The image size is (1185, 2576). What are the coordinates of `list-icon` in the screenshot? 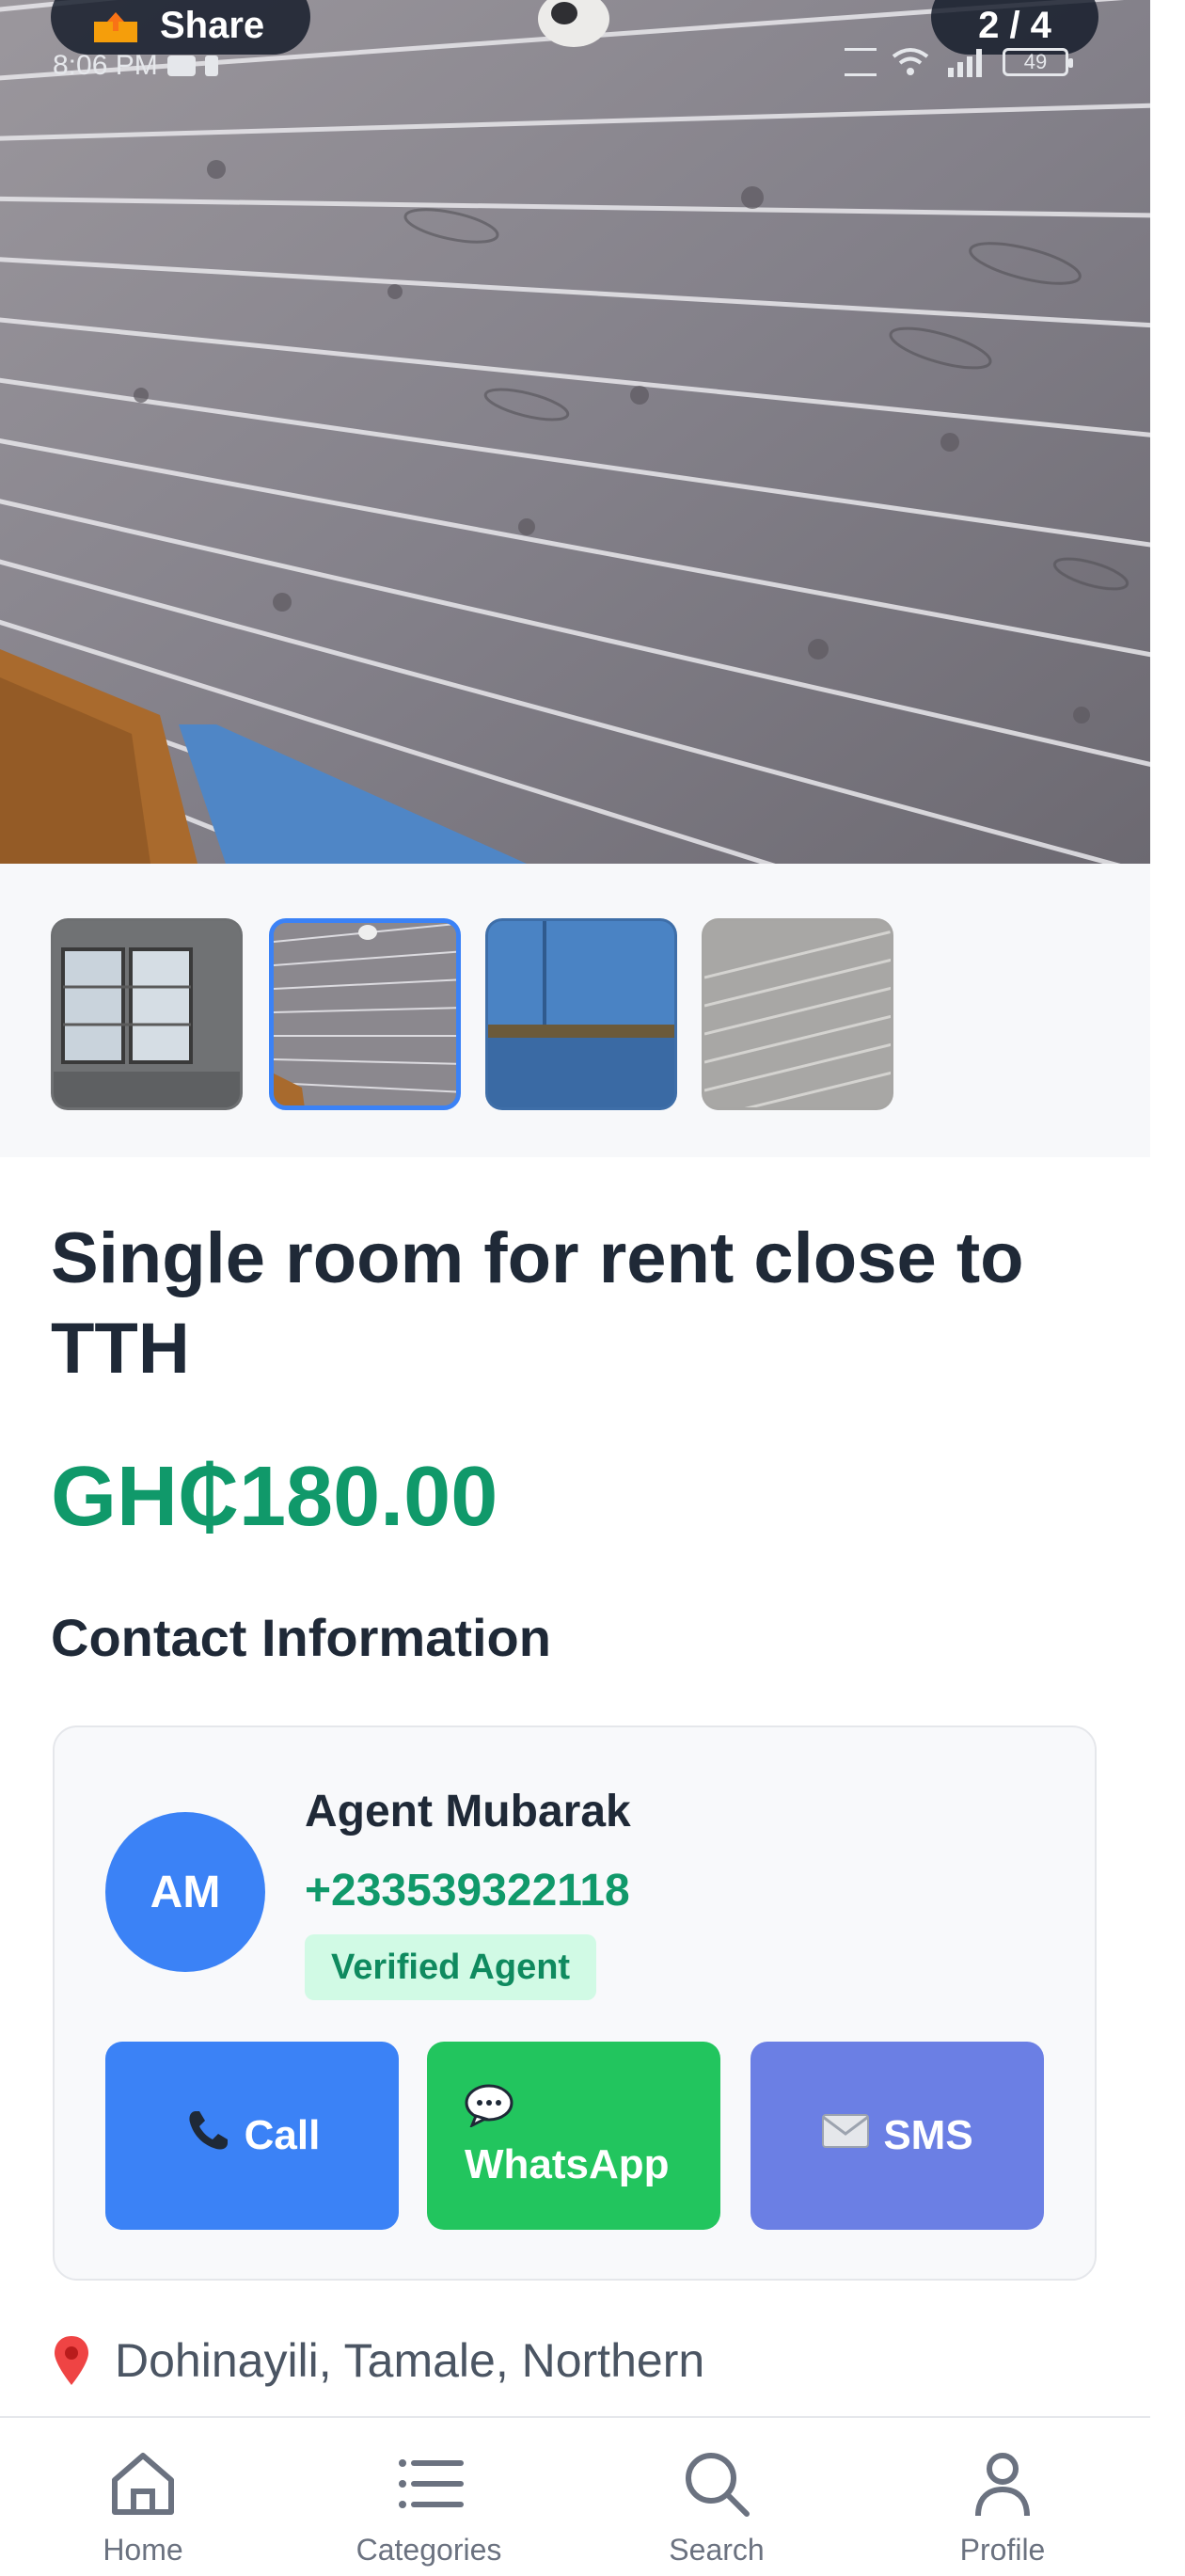 It's located at (431, 2483).